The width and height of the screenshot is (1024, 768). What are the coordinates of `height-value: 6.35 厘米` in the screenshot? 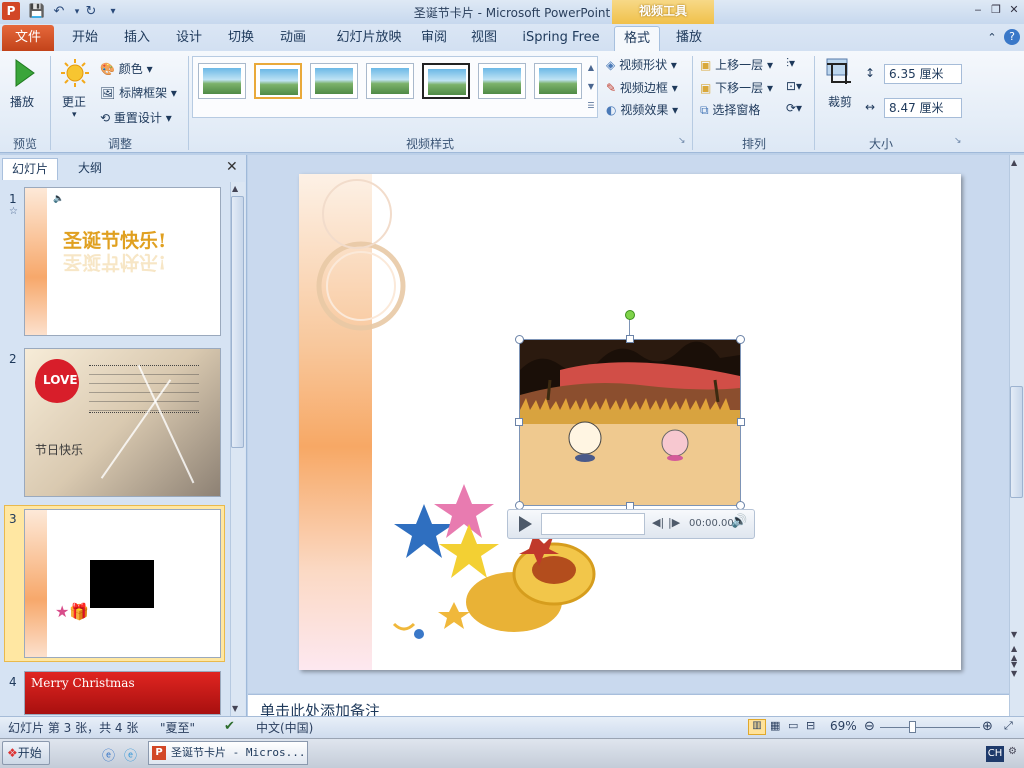 It's located at (916, 74).